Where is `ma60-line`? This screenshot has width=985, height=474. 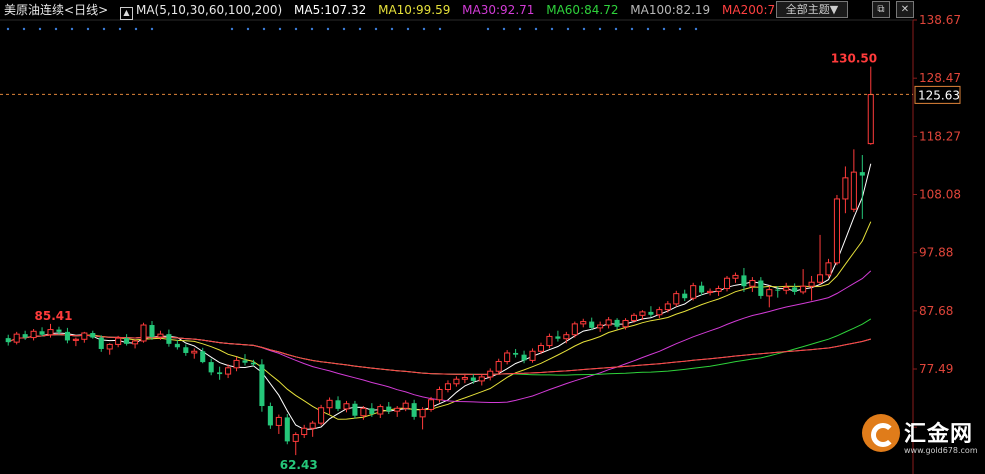
ma60-line is located at coordinates (439, 347).